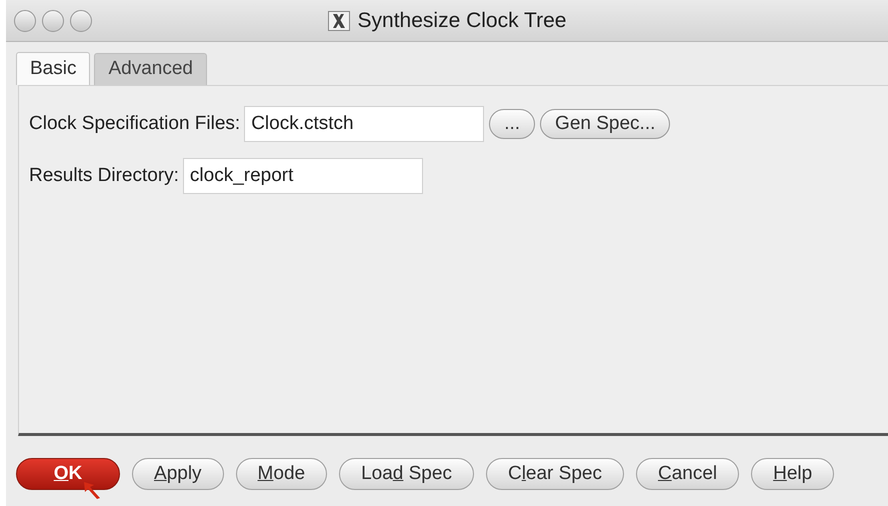 Image resolution: width=888 pixels, height=506 pixels. What do you see at coordinates (282, 474) in the screenshot?
I see `dialog-button: Mode` at bounding box center [282, 474].